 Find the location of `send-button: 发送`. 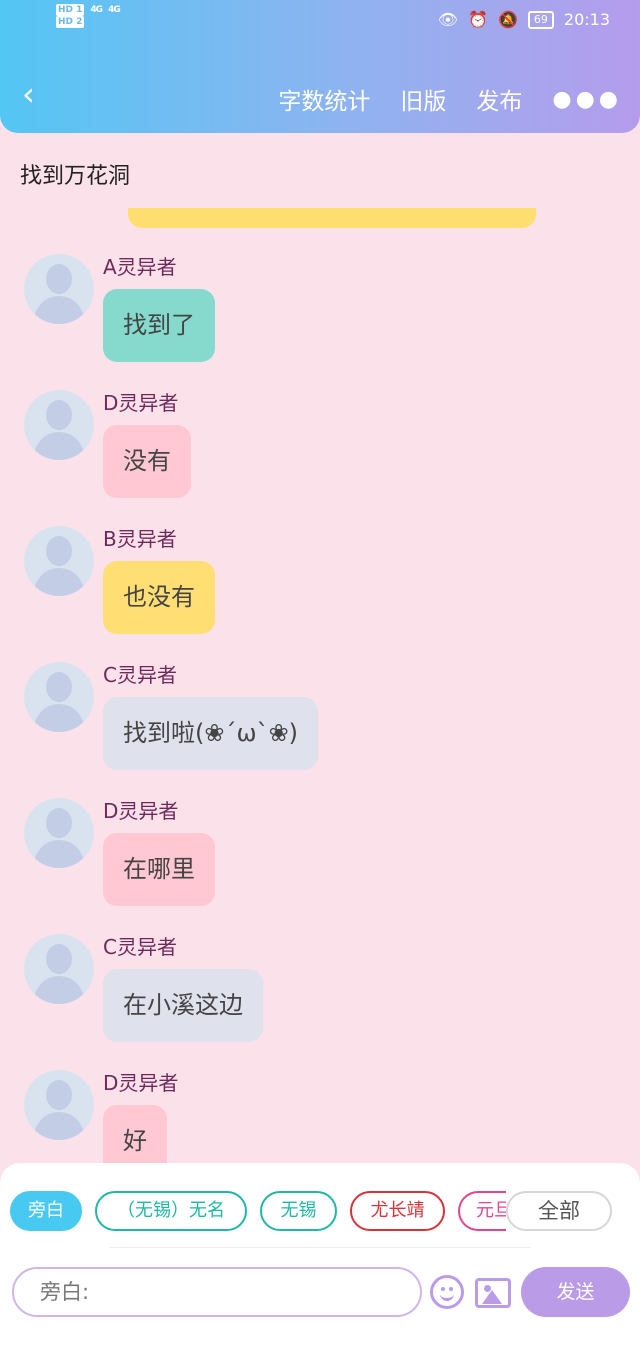

send-button: 发送 is located at coordinates (575, 1292).